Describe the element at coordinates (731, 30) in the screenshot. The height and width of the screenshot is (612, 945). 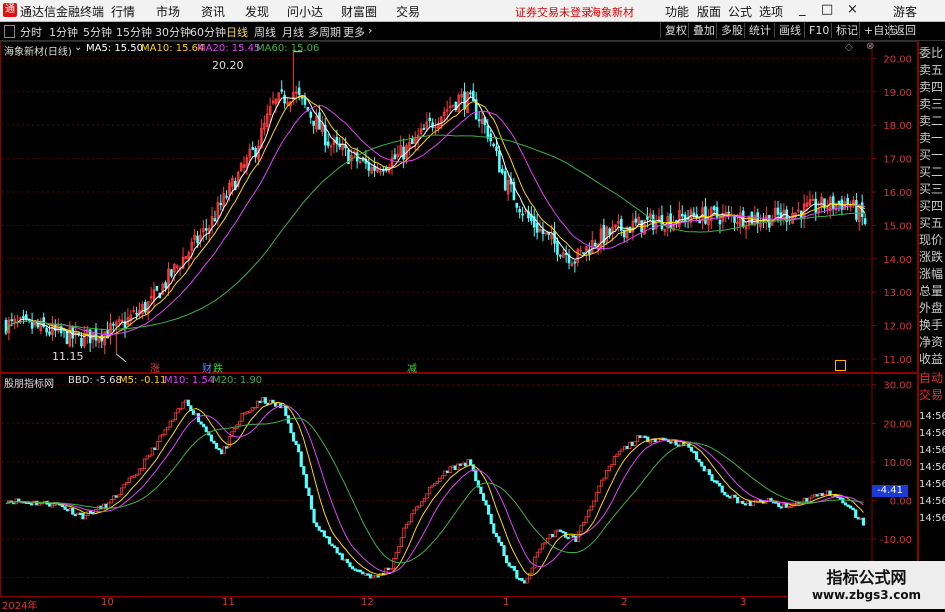
I see `multi-stock-button: 多股` at that location.